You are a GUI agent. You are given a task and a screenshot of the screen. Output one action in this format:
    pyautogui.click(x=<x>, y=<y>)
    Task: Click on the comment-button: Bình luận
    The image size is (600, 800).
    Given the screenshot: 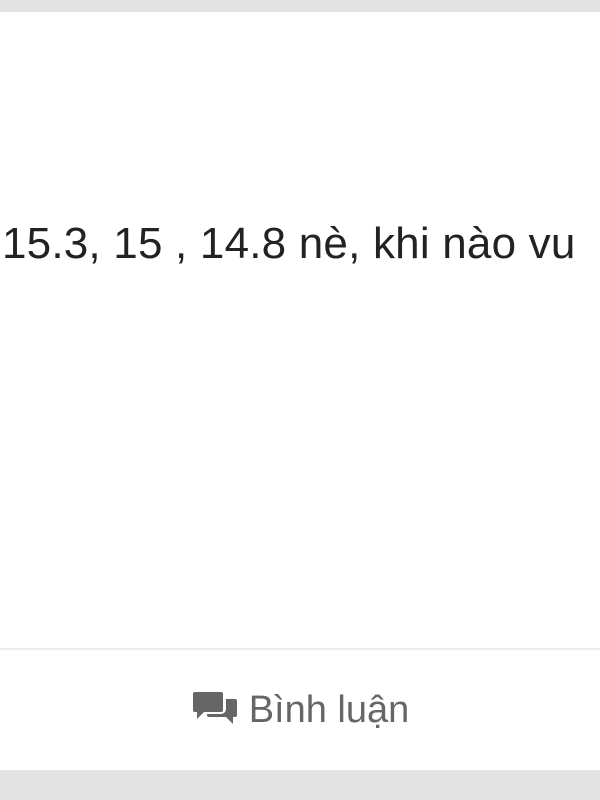 What is the action you would take?
    pyautogui.click(x=300, y=710)
    